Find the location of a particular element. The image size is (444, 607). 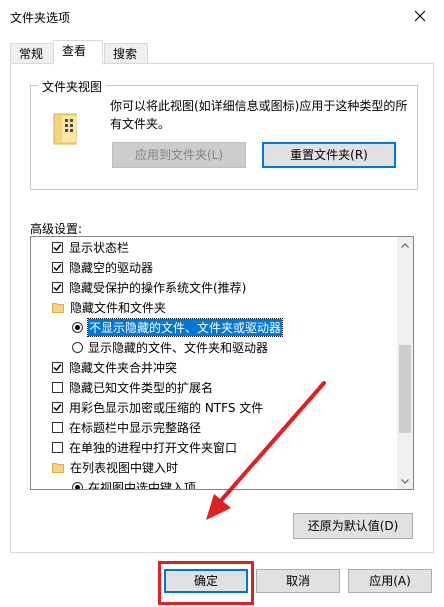

scroll-thumb is located at coordinates (405, 389).